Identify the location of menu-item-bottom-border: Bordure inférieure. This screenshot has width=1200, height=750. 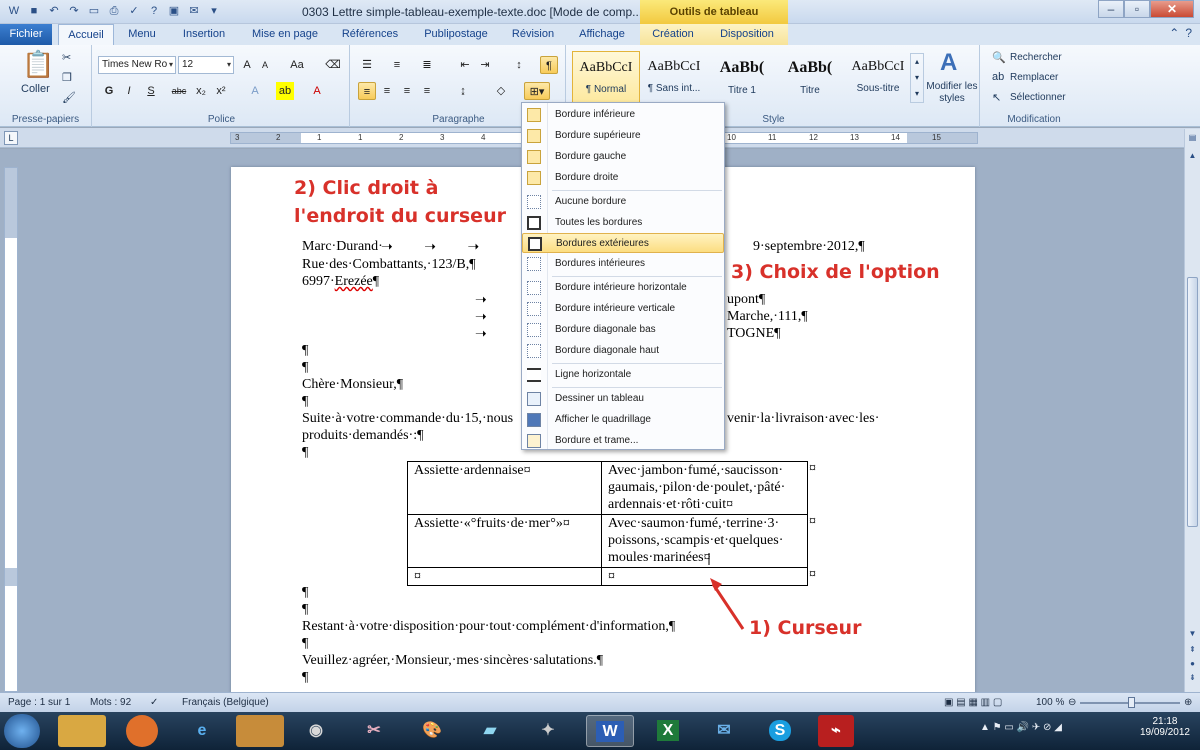
(623, 115).